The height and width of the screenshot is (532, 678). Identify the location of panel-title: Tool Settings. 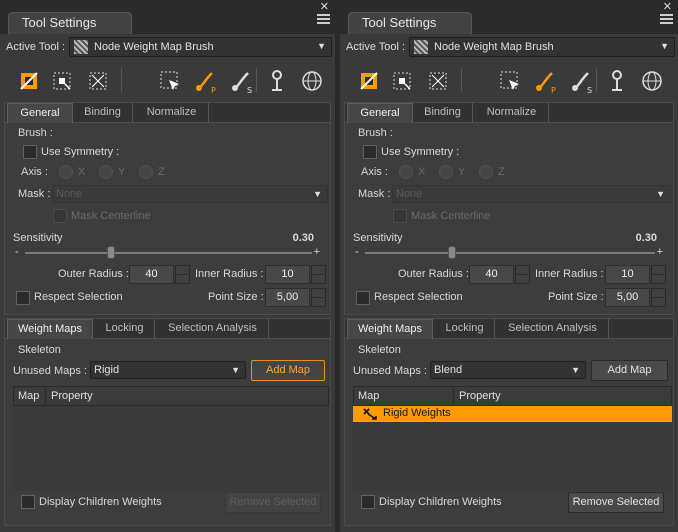
(410, 23).